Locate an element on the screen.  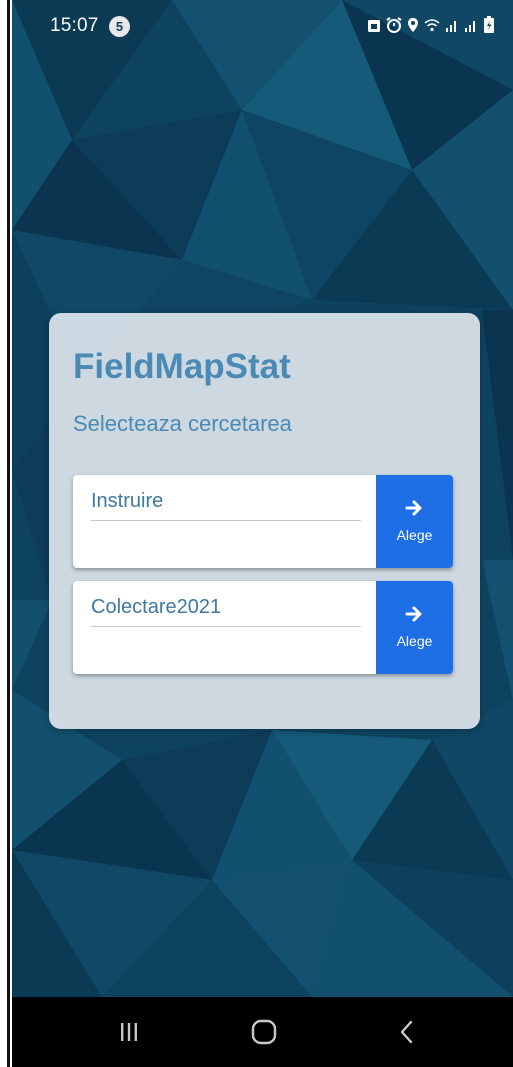
survey-name: Instruire is located at coordinates (127, 501).